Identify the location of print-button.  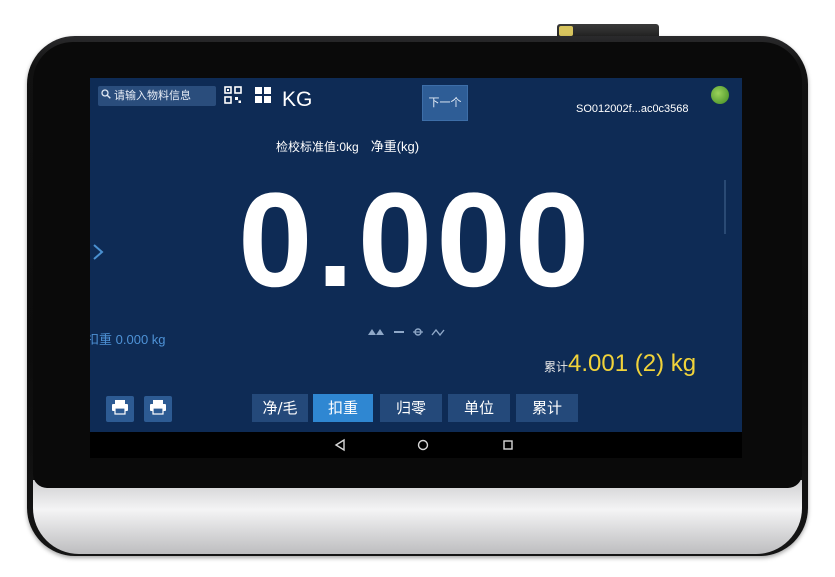
(158, 409).